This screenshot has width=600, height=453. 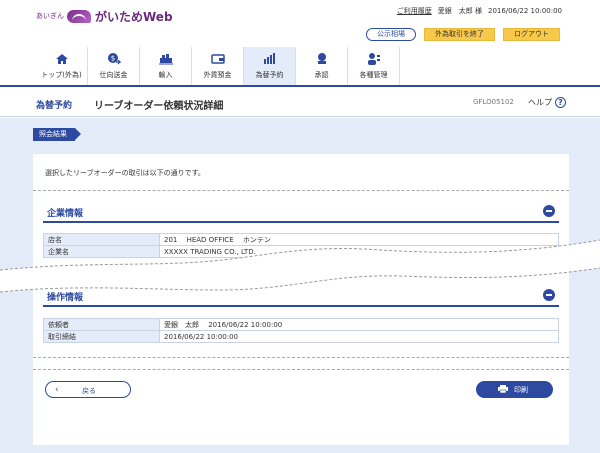 I want to click on back-label: 戻る, so click(x=89, y=391).